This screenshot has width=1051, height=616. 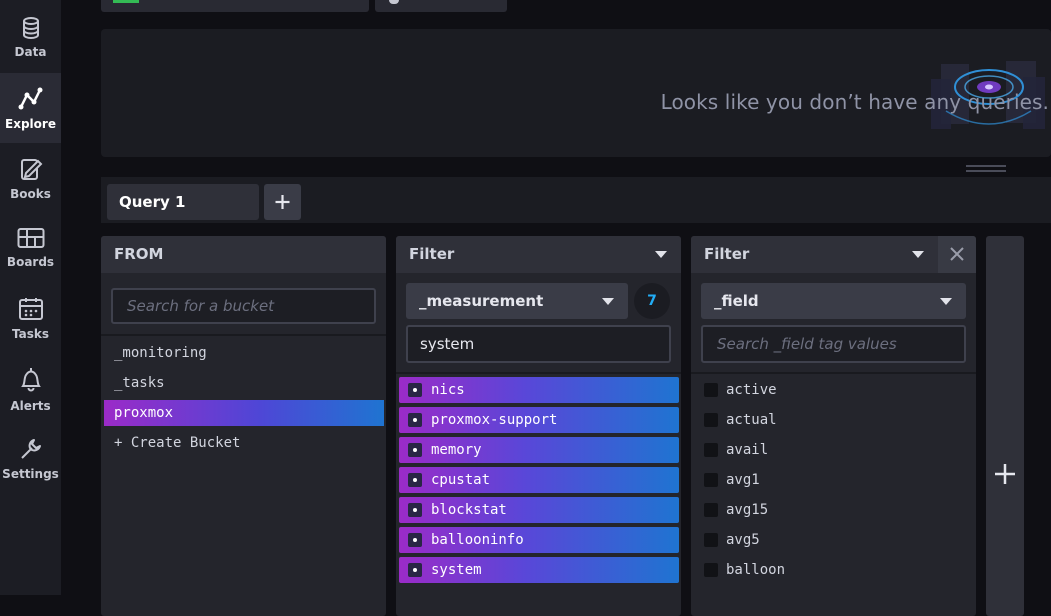 I want to click on tag-key-dropdown: _field, so click(x=833, y=301).